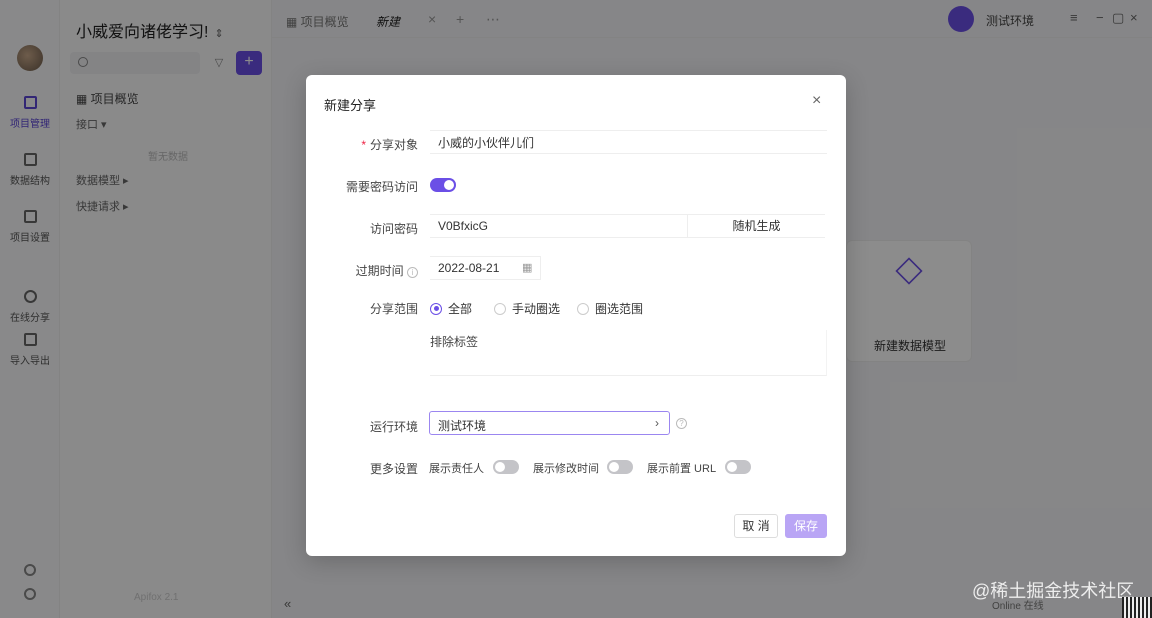 This screenshot has width=1152, height=618. I want to click on modal-title: 新建分享, so click(350, 105).